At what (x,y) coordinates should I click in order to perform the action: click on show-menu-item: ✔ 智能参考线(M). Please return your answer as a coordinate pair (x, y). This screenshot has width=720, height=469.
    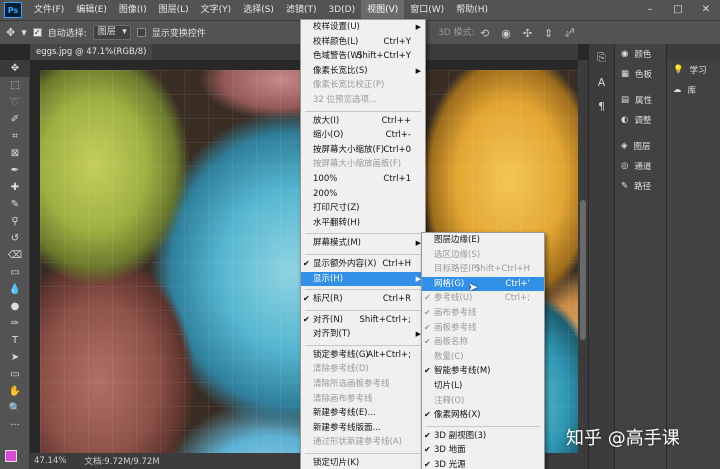
    Looking at the image, I should click on (483, 371).